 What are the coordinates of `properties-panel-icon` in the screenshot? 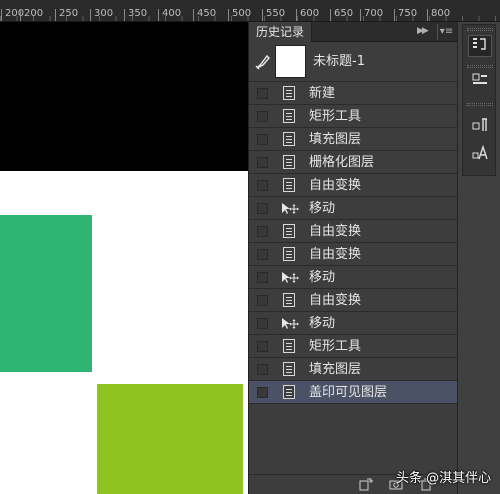 It's located at (480, 83).